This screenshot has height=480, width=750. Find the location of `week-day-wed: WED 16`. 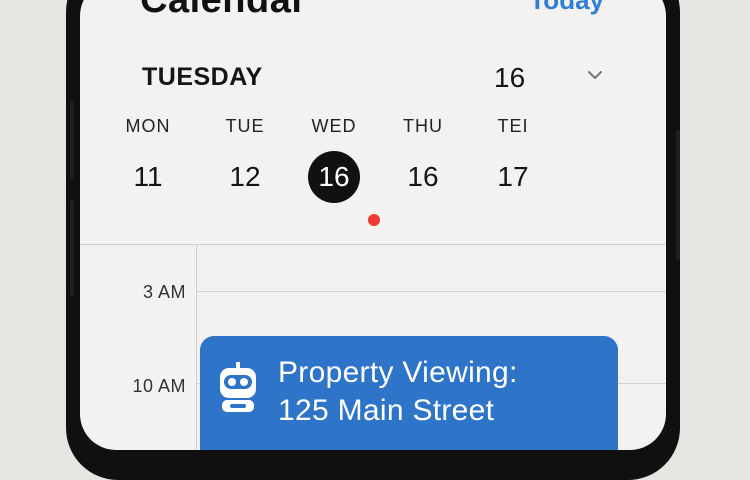

week-day-wed: WED 16 is located at coordinates (334, 159).